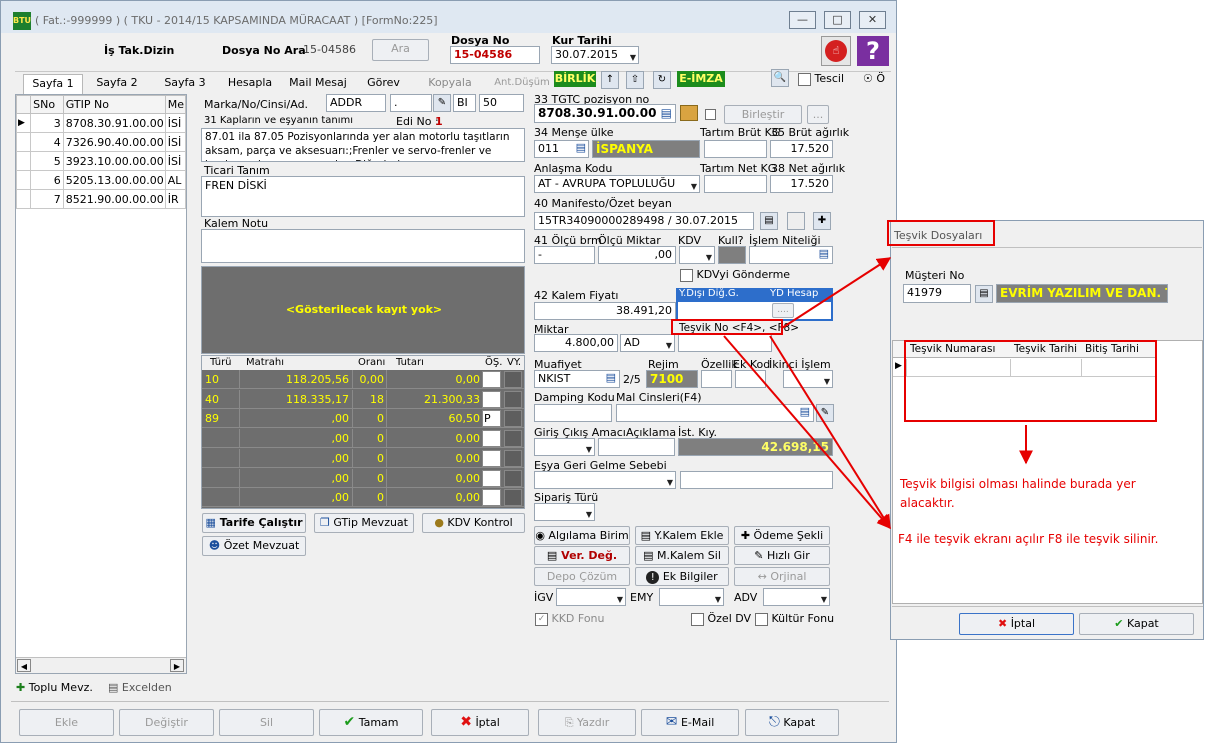 This screenshot has height=743, width=1207. I want to click on damping-input, so click(573, 413).